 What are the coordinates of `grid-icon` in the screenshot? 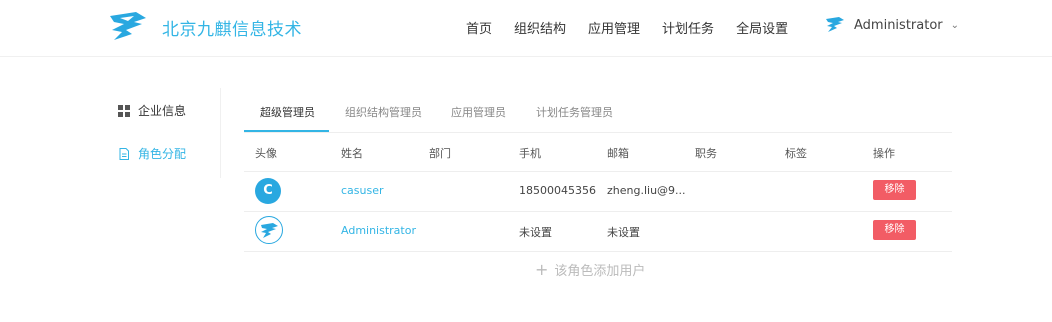 It's located at (124, 110).